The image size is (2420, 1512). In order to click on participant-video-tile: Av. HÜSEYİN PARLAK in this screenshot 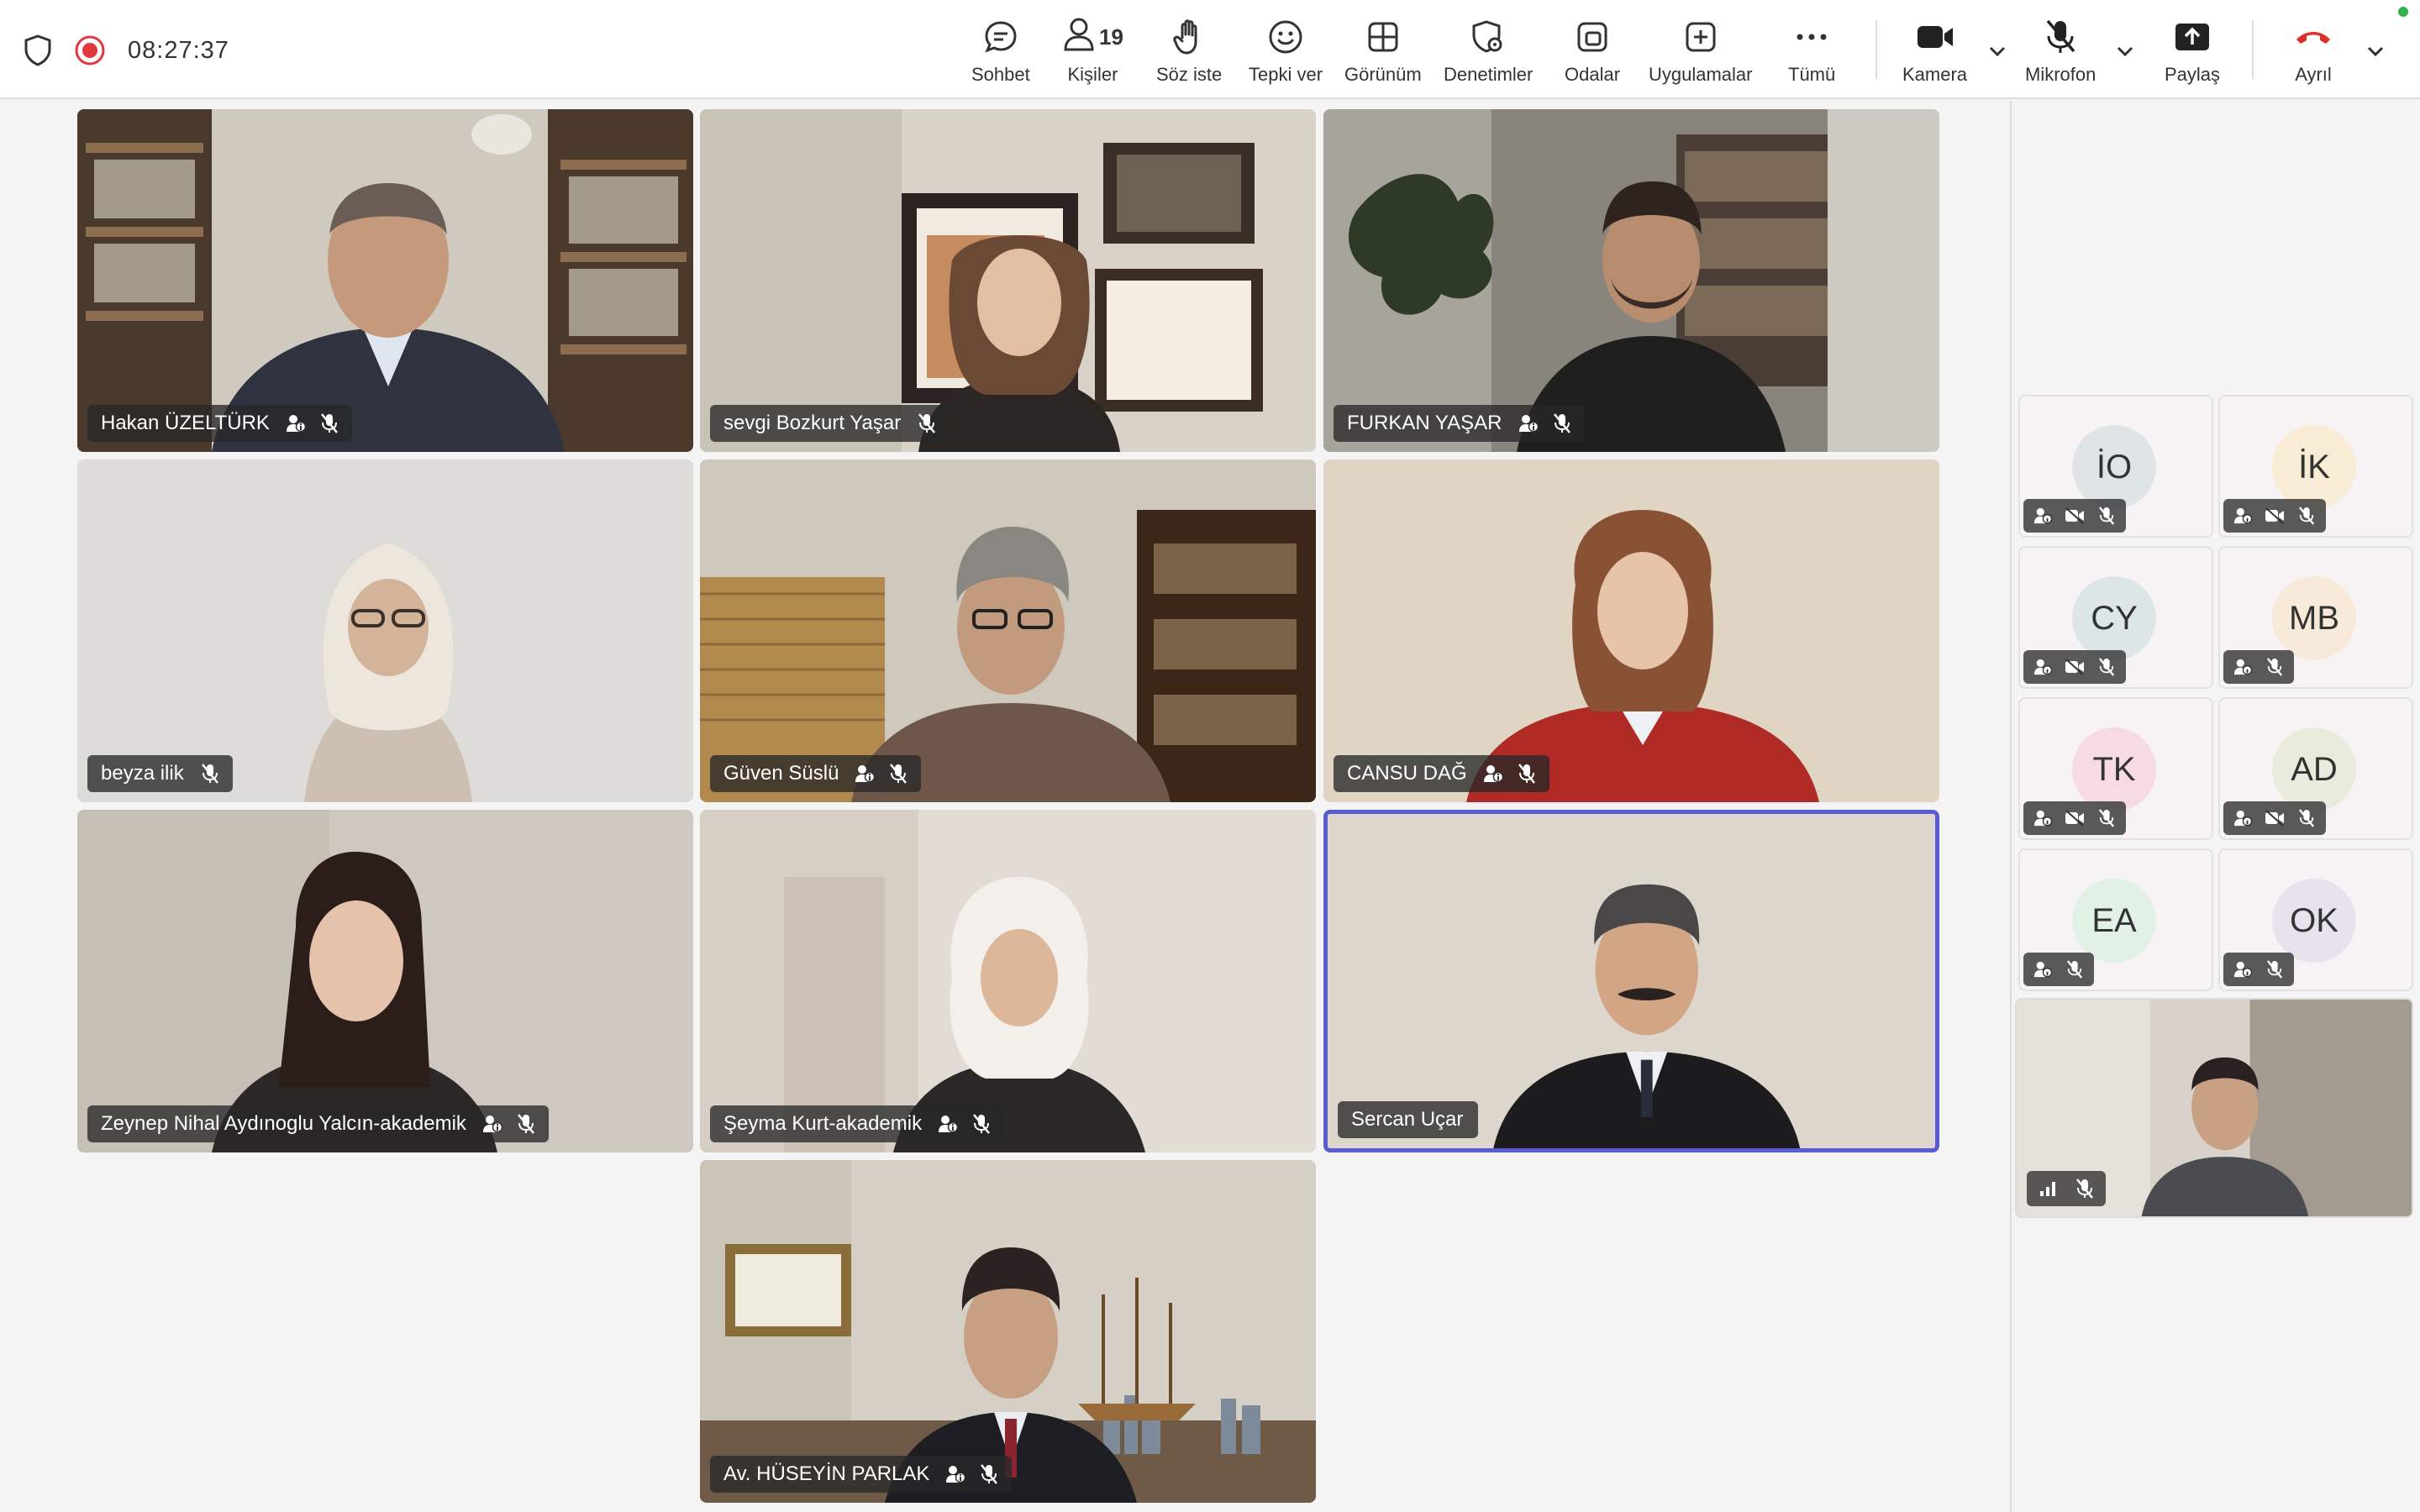, I will do `click(1008, 1331)`.